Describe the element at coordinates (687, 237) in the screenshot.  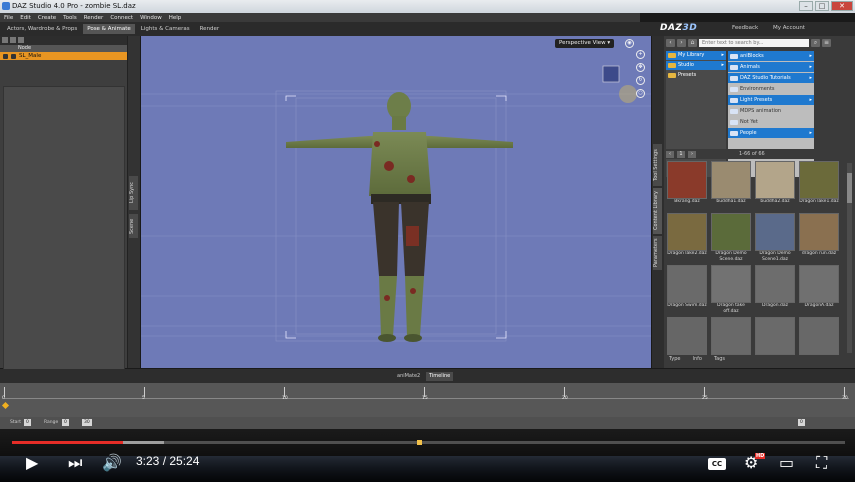
I see `content-thumbnail: Dragon lake2.daz` at that location.